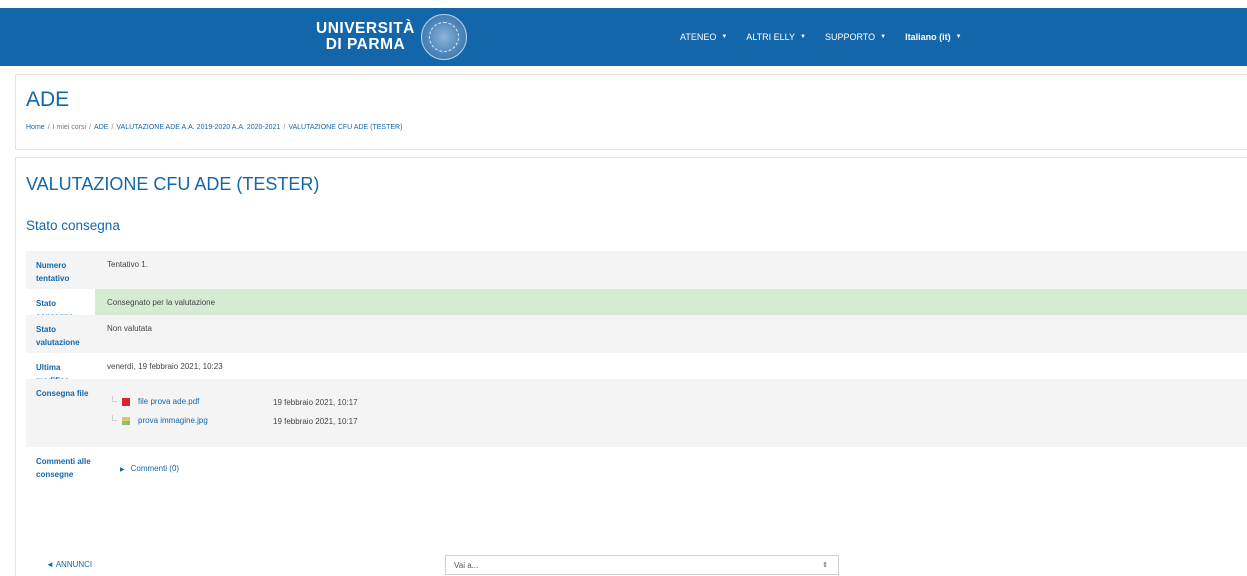  What do you see at coordinates (698, 37) in the screenshot?
I see `menu-label: ATENEO` at bounding box center [698, 37].